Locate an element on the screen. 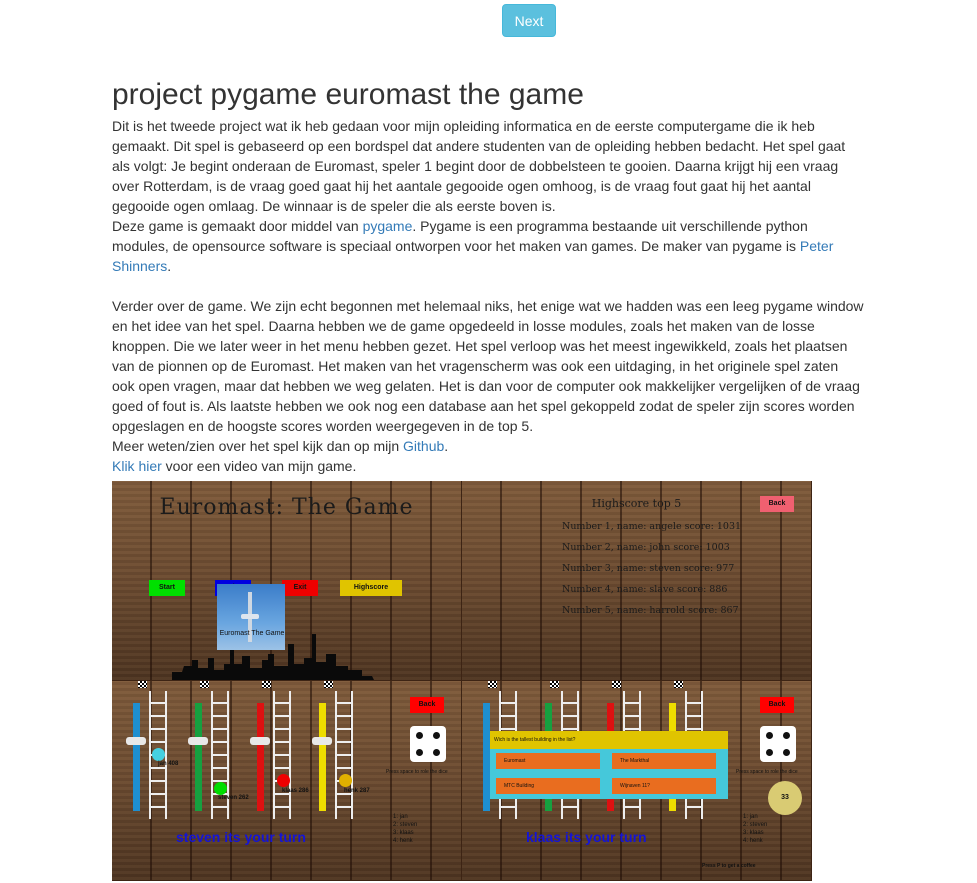 This screenshot has width=977, height=883. turn-indicator: klaas its your turn is located at coordinates (586, 837).